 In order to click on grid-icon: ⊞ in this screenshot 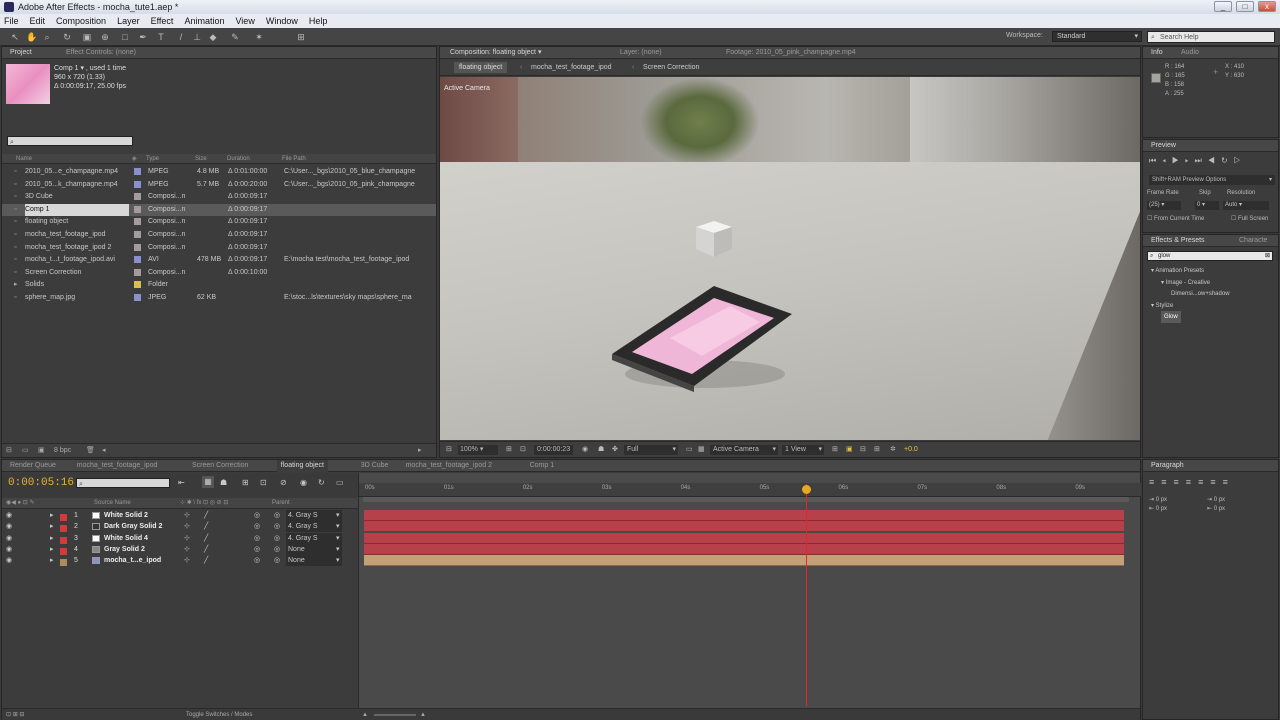, I will do `click(509, 450)`.